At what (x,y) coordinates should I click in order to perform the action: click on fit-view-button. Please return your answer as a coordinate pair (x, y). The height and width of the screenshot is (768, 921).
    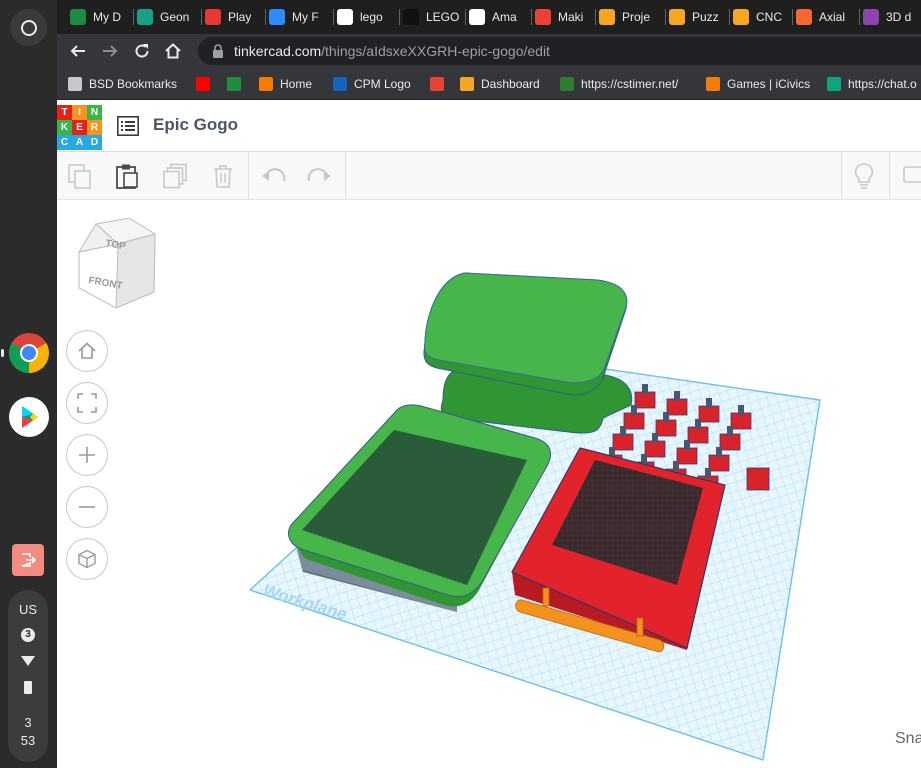
    Looking at the image, I should click on (87, 403).